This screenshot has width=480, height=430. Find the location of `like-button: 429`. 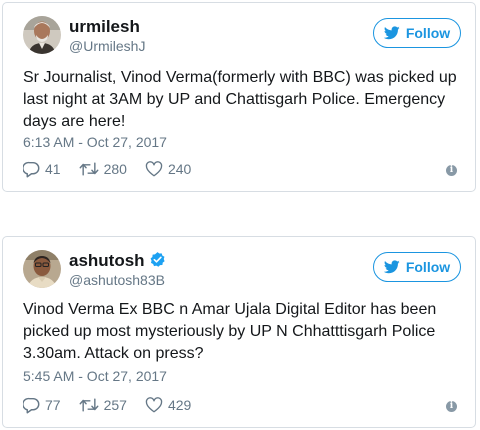

like-button: 429 is located at coordinates (168, 405).